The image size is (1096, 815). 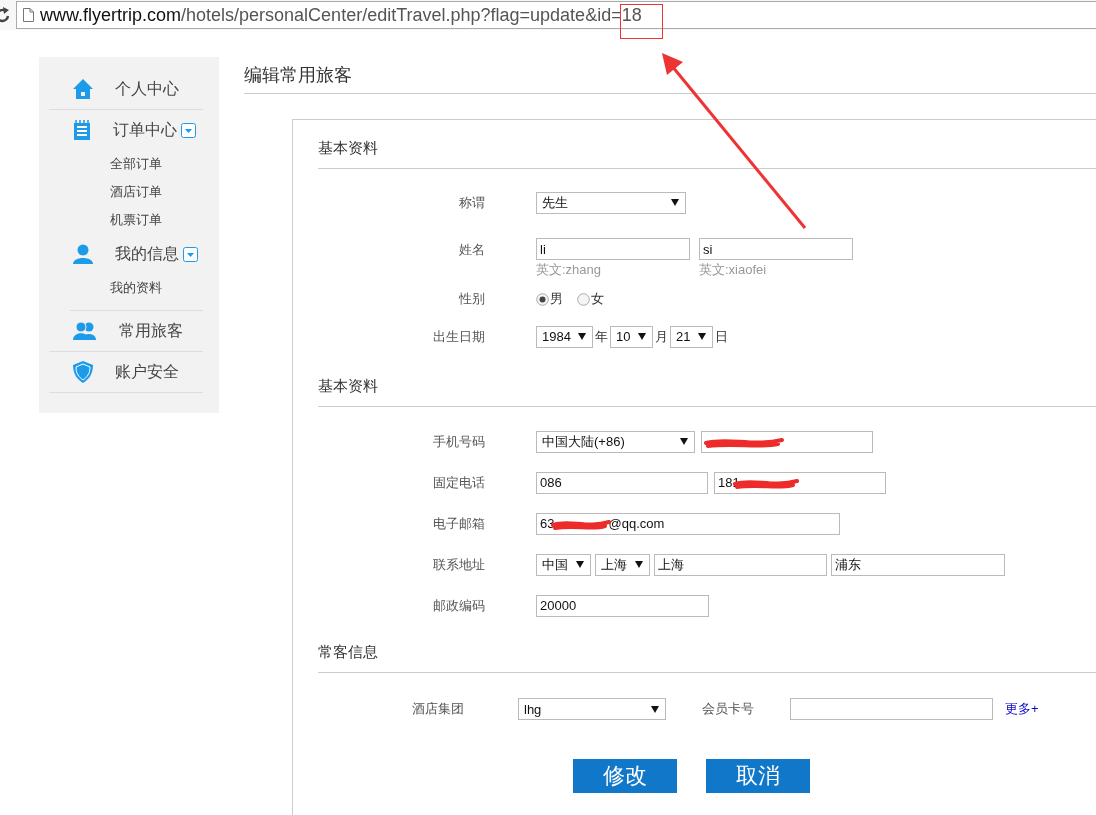 I want to click on more-link: 更多+, so click(x=1022, y=709).